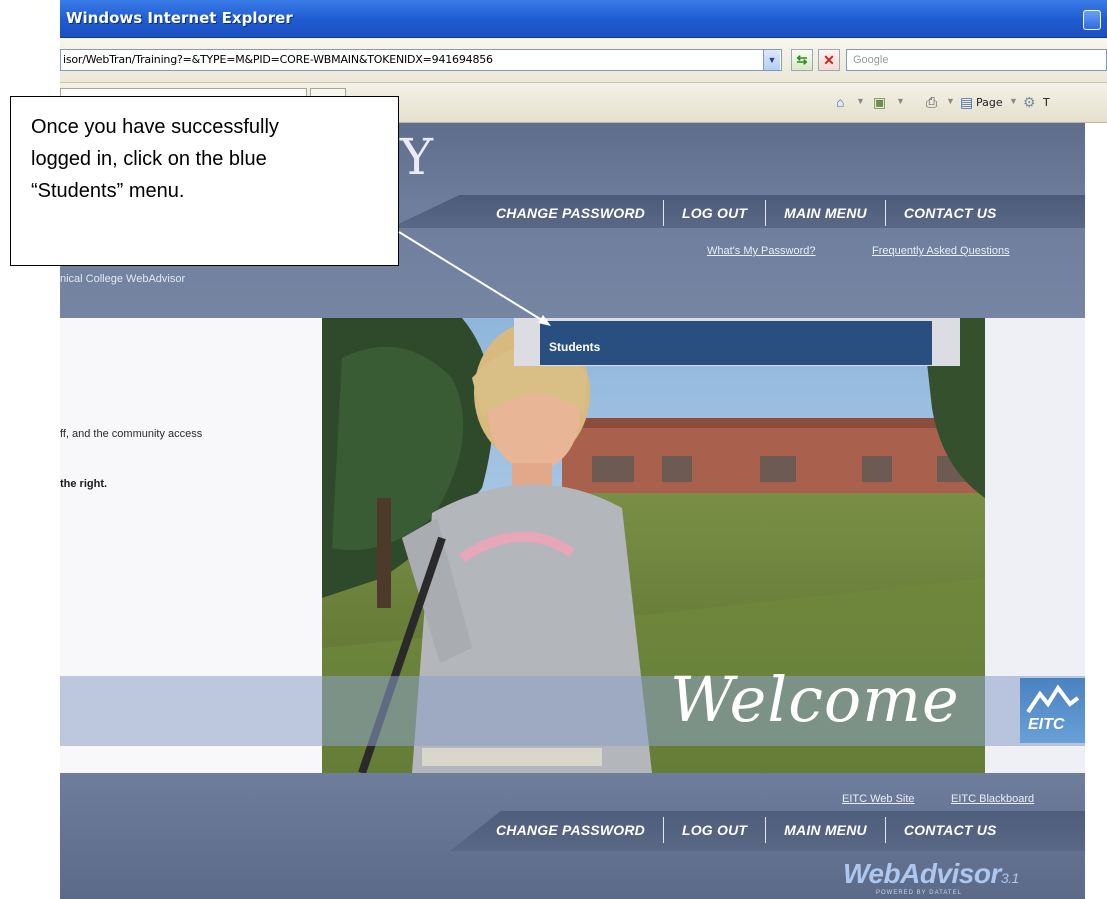 The height and width of the screenshot is (899, 1107). Describe the element at coordinates (583, 19) in the screenshot. I see `window-titlebar: Windows Internet Explorer` at that location.